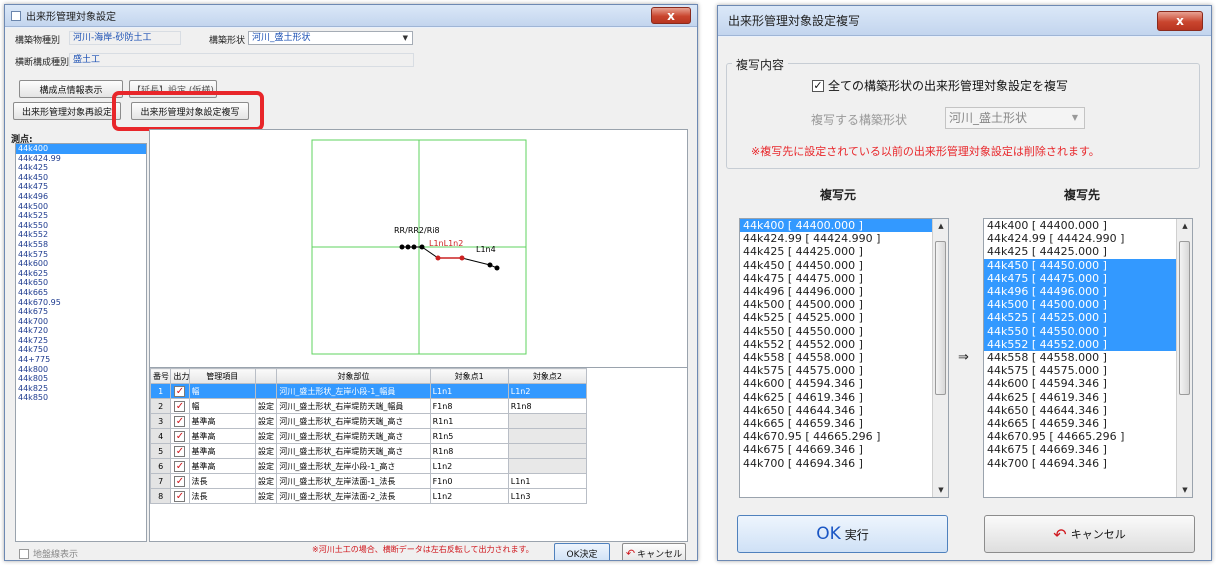  Describe the element at coordinates (81, 312) in the screenshot. I see `station-item: 44k675` at that location.